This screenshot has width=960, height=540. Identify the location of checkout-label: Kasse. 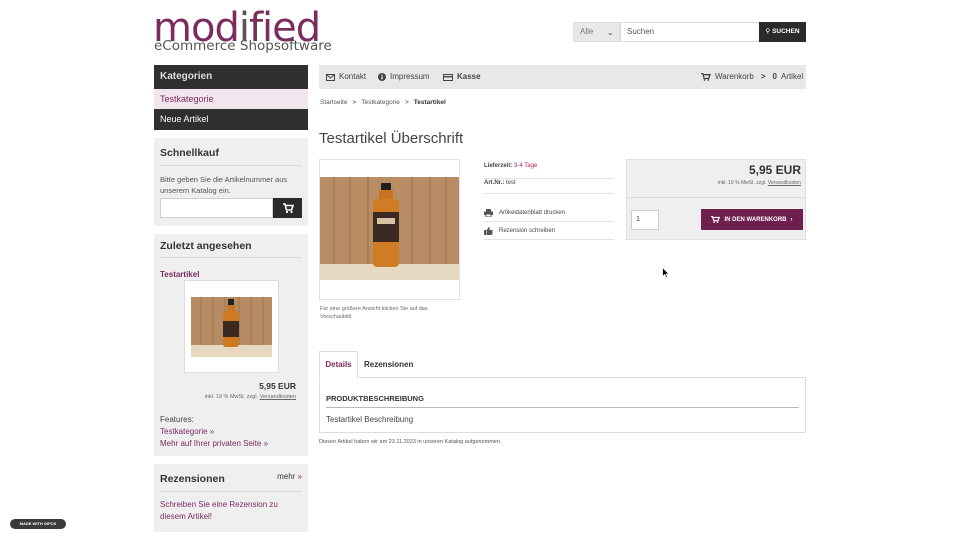
(469, 76).